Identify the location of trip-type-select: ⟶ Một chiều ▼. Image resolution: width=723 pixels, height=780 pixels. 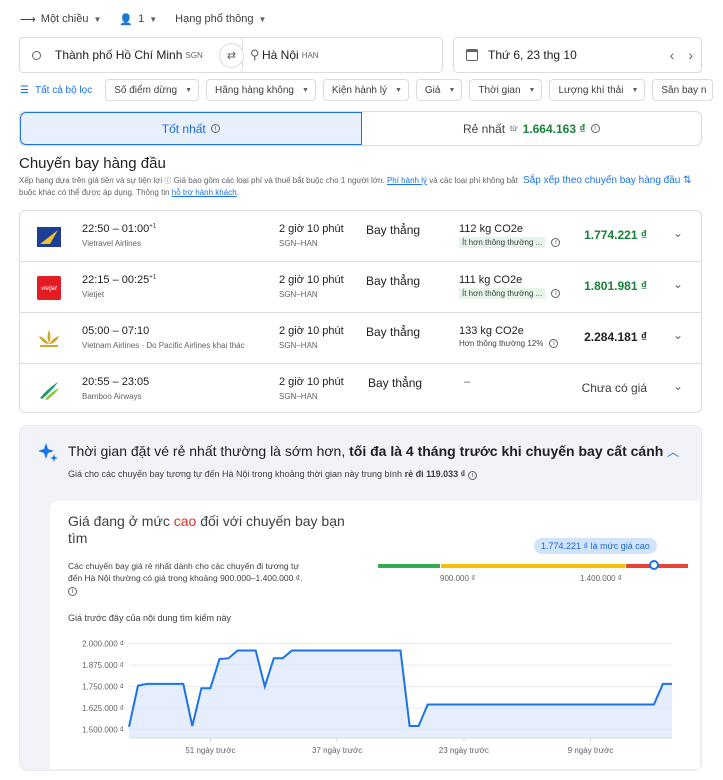
(60, 19).